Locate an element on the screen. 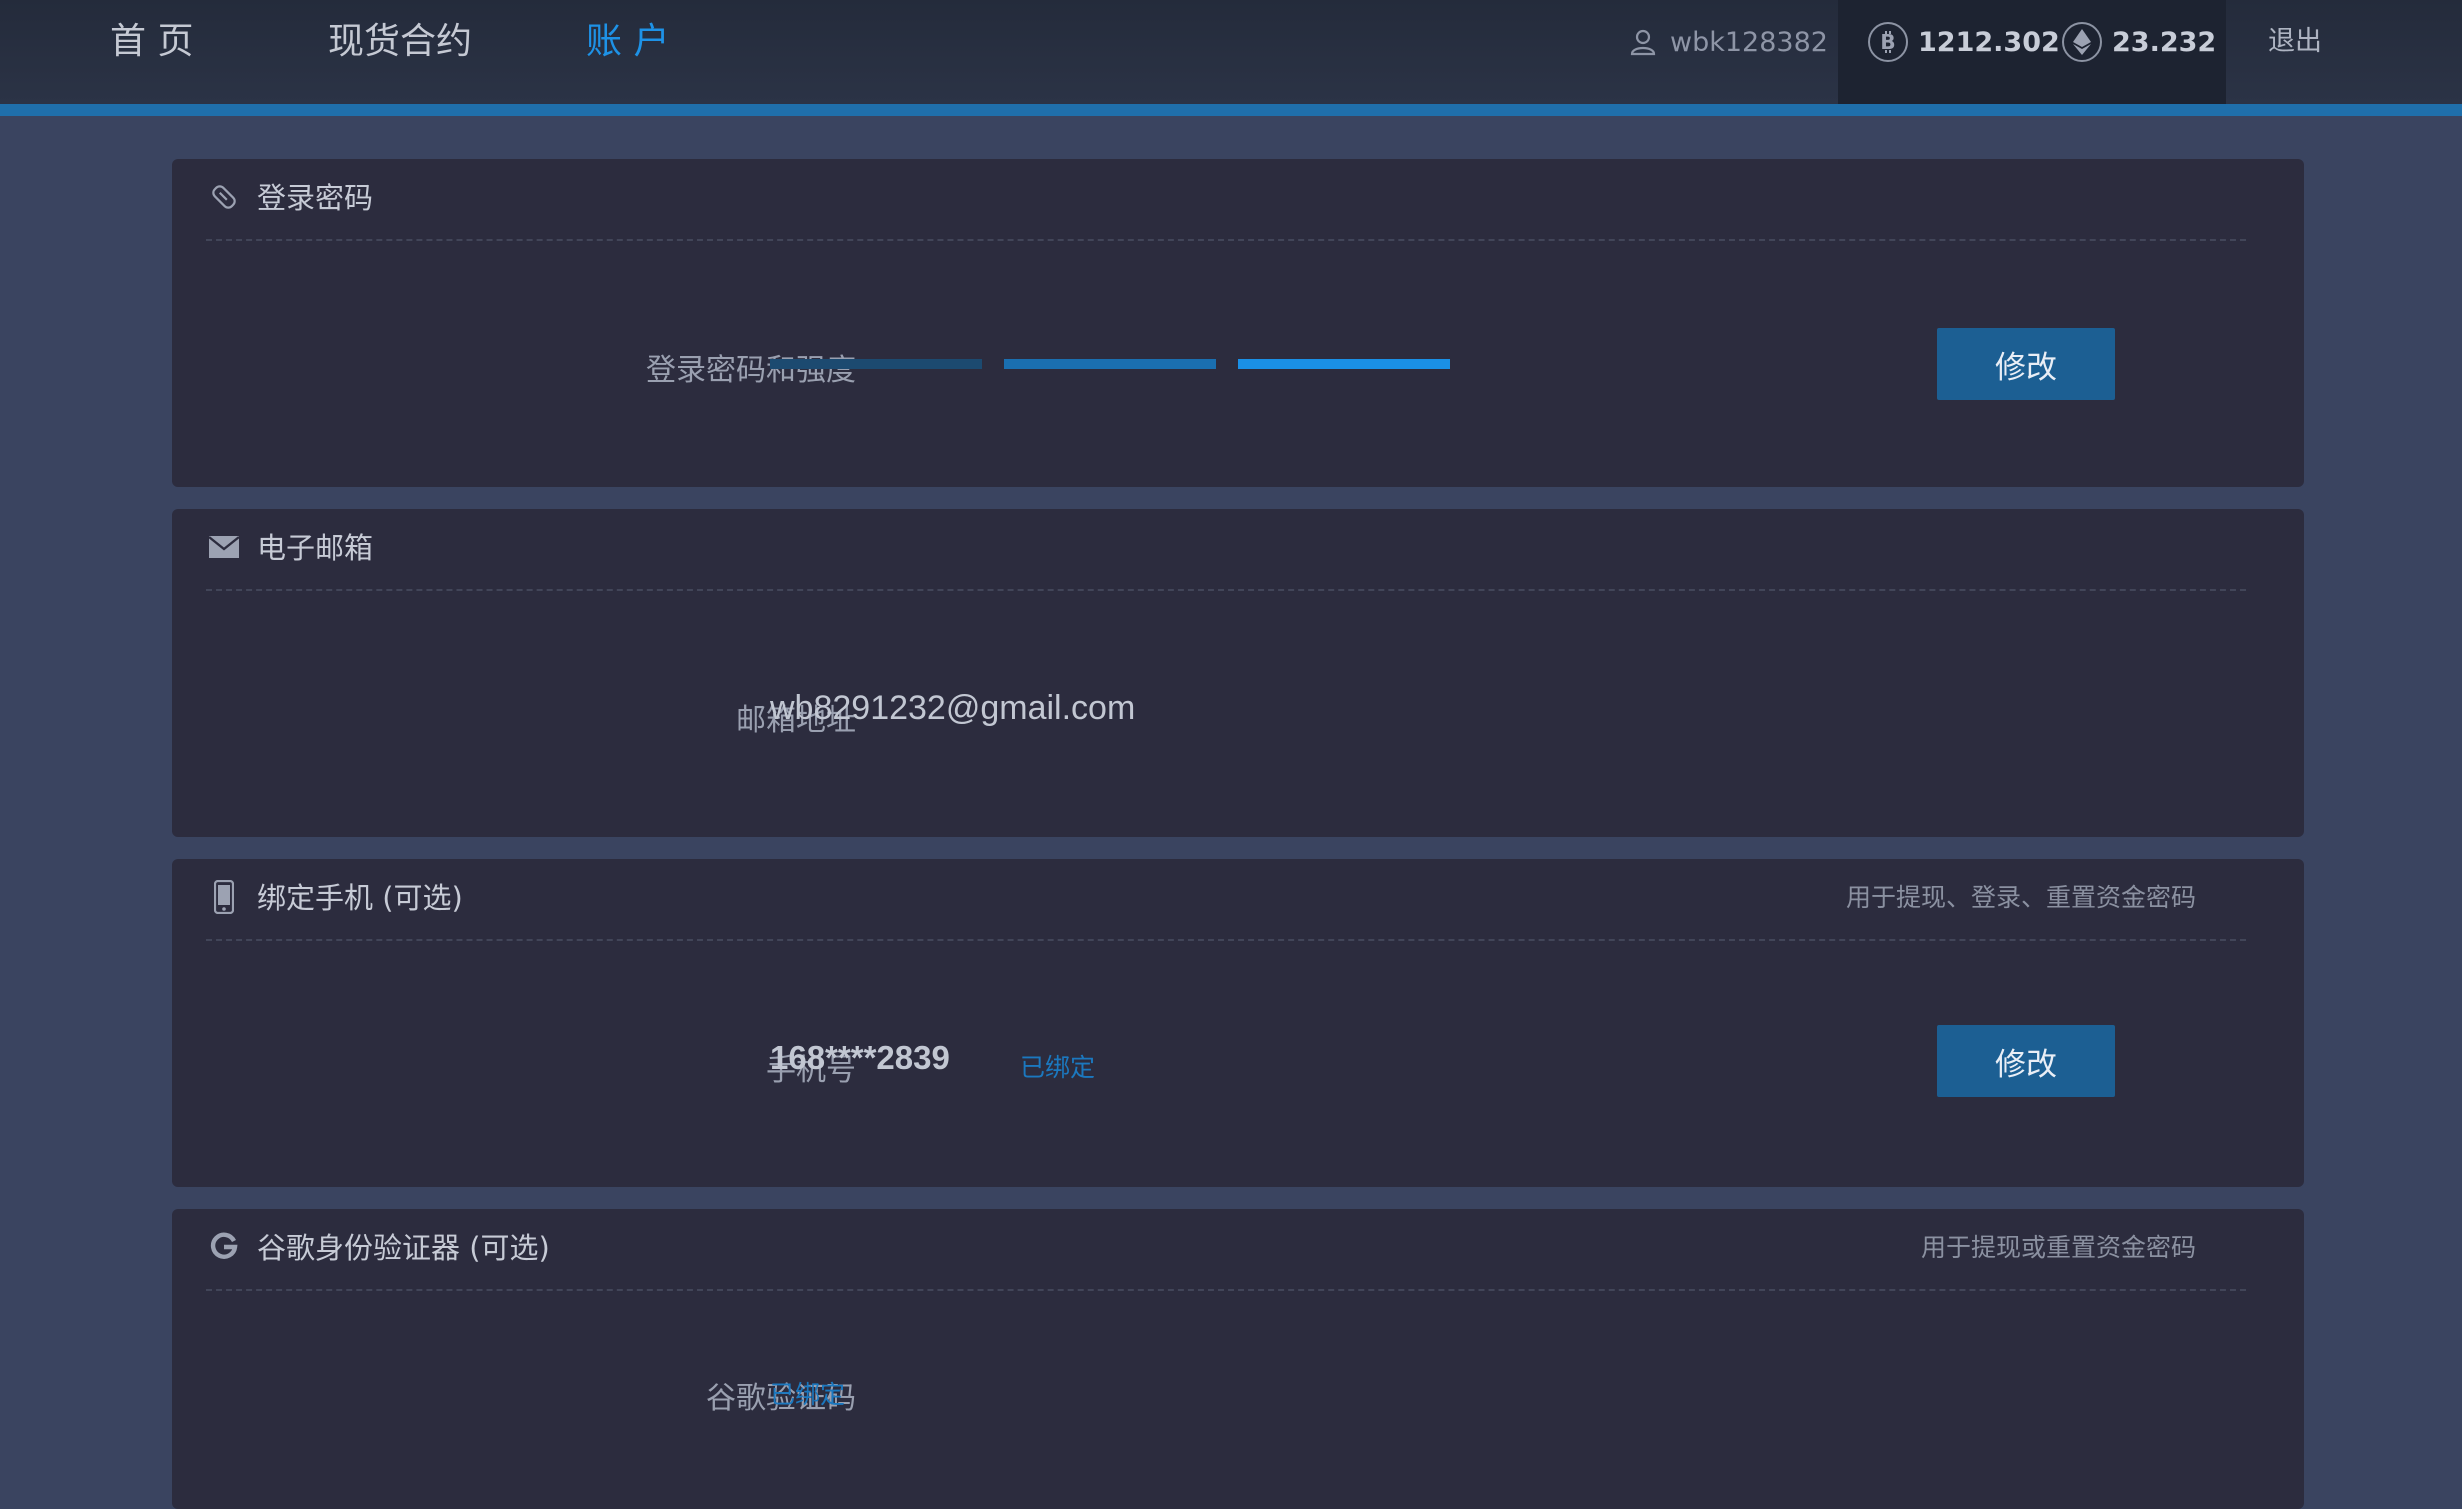 This screenshot has width=2462, height=1509. eth-balance: 23.232 is located at coordinates (2139, 42).